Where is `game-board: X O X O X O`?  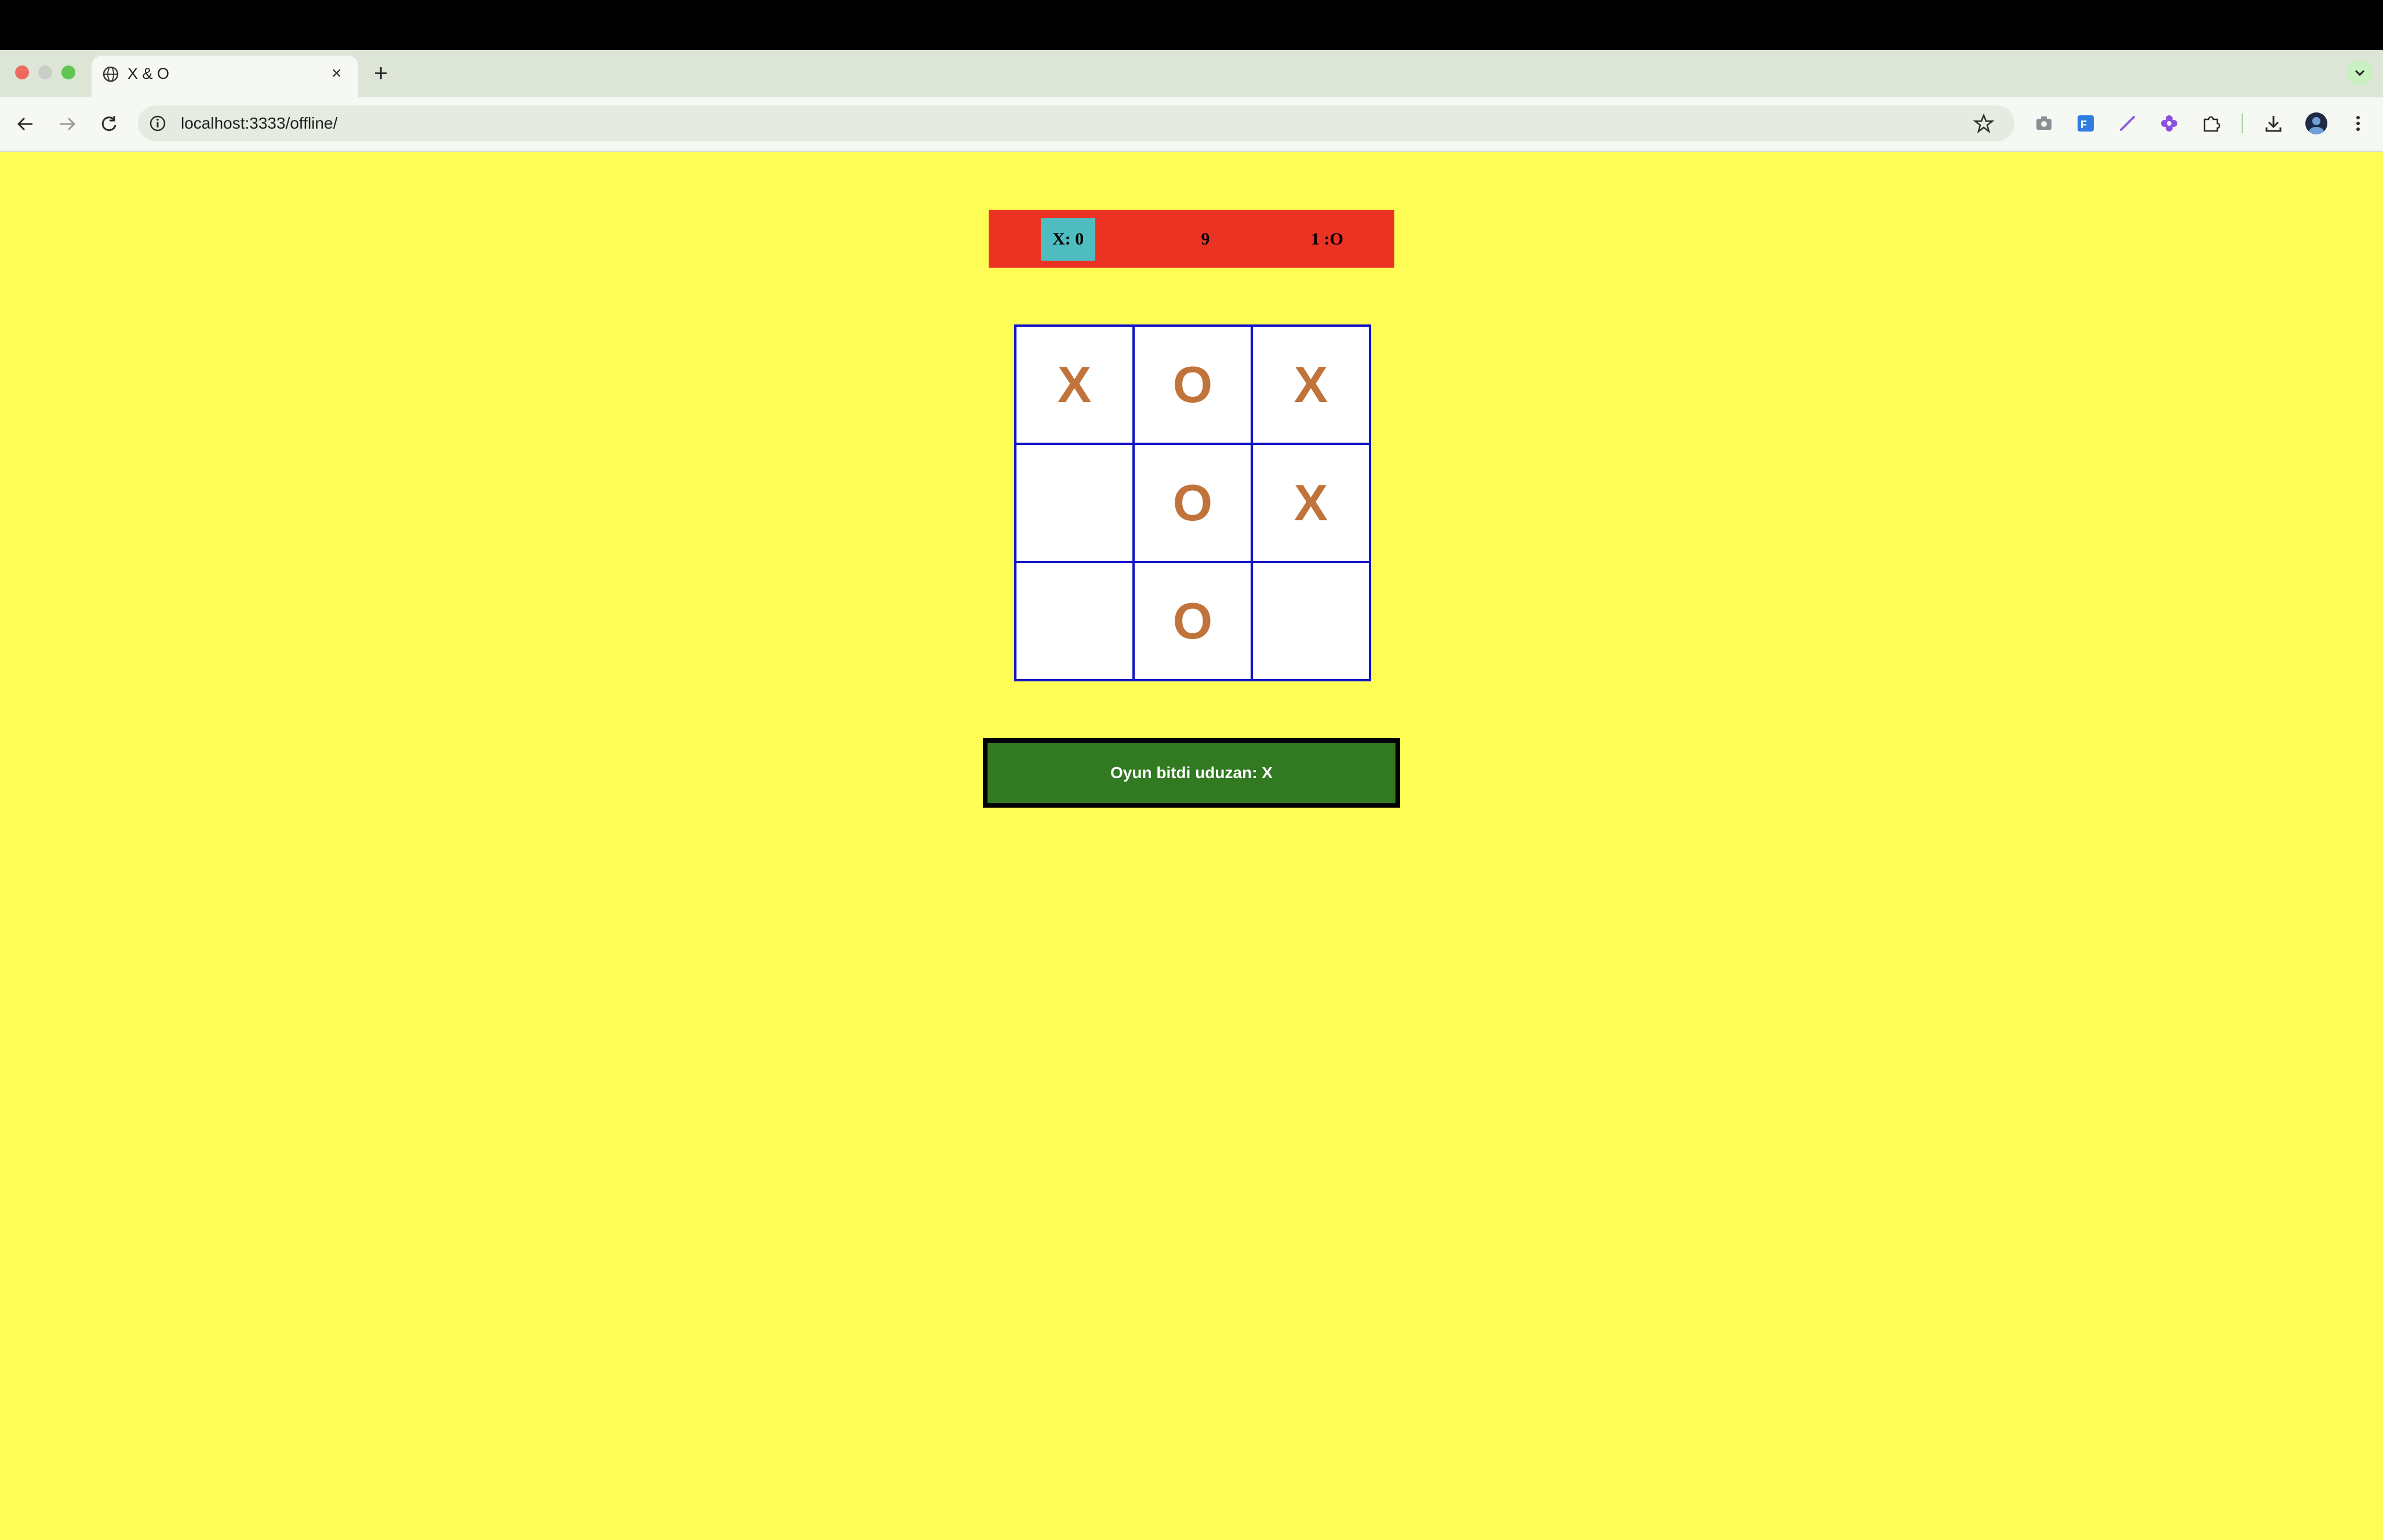 game-board: X O X O X O is located at coordinates (1193, 502).